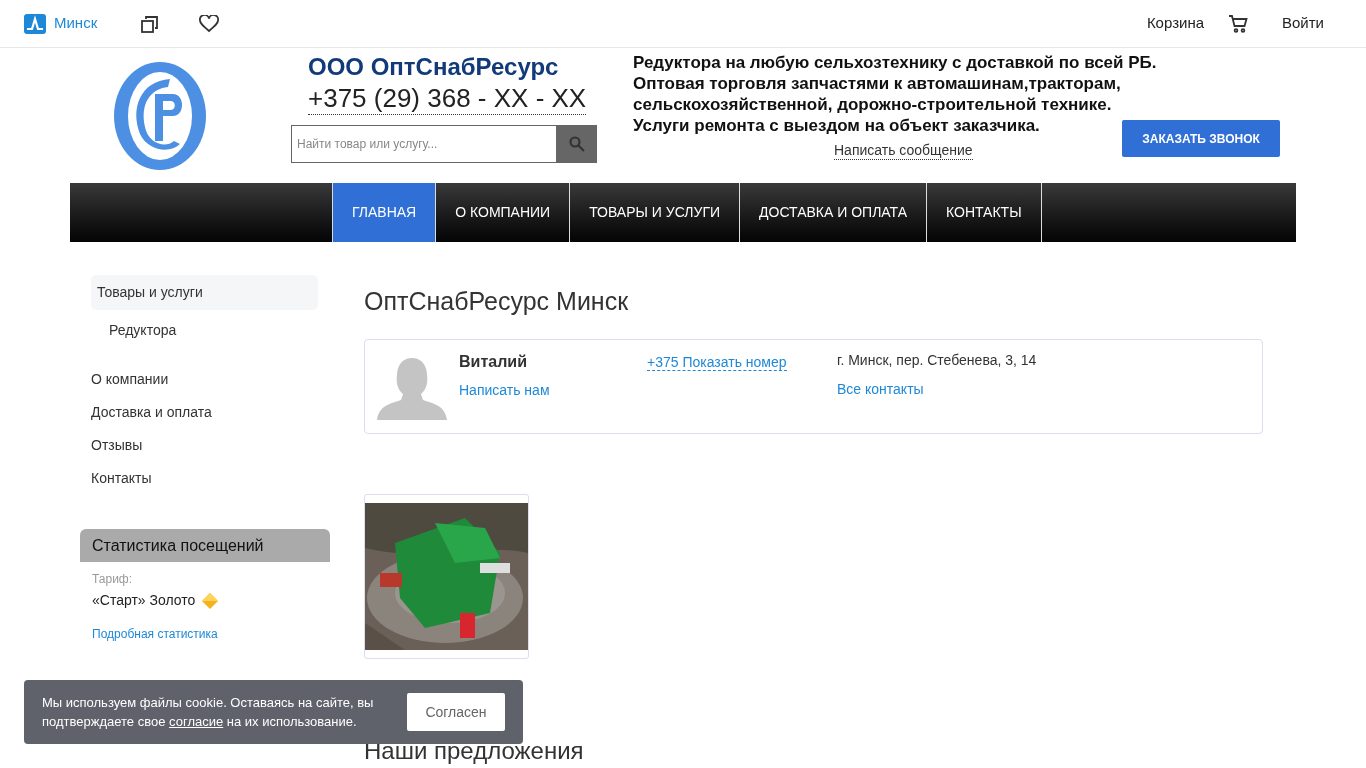  Describe the element at coordinates (150, 23) in the screenshot. I see `compare-icon` at that location.